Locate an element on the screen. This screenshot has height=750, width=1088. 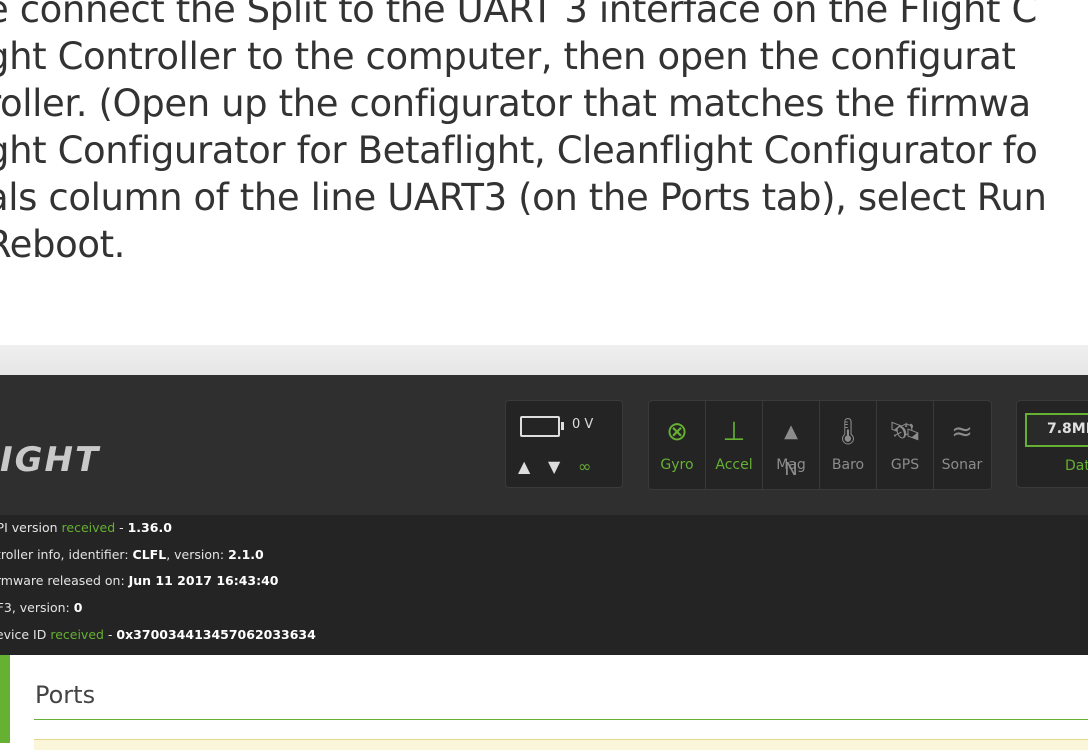
sensor-accel: ⊥ Accel is located at coordinates (734, 445).